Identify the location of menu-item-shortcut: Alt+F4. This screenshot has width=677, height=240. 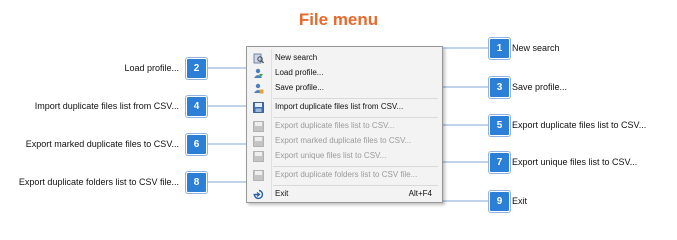
(420, 193).